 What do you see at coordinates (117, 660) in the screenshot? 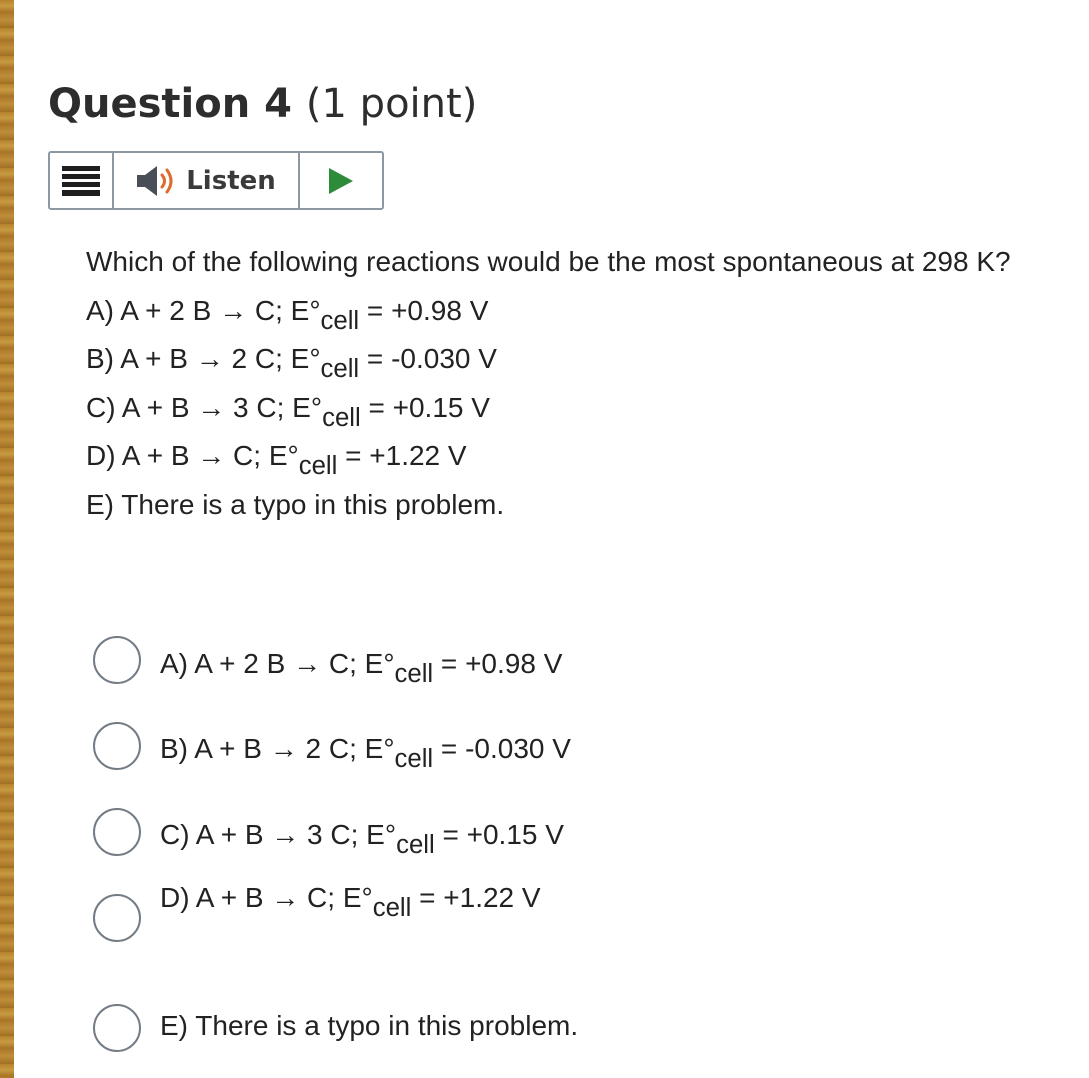
I see `radio-button-a` at bounding box center [117, 660].